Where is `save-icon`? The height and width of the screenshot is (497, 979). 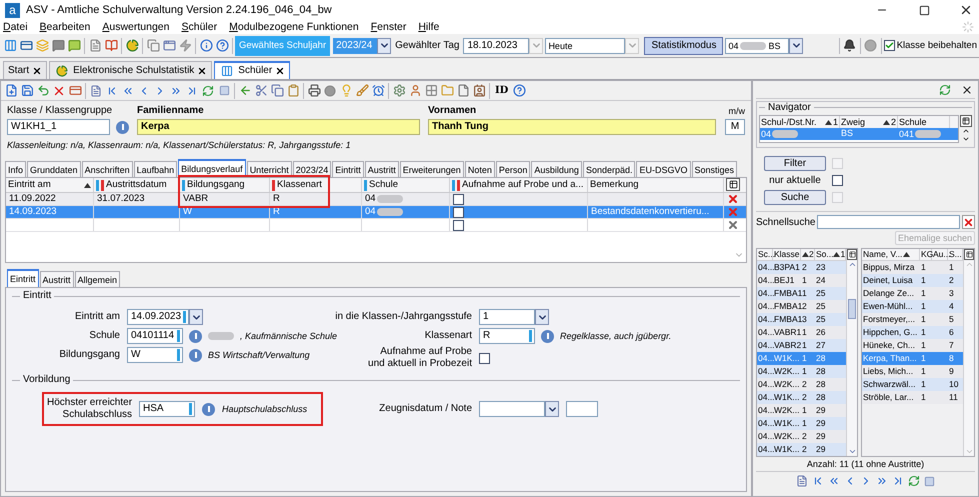
save-icon is located at coordinates (27, 90).